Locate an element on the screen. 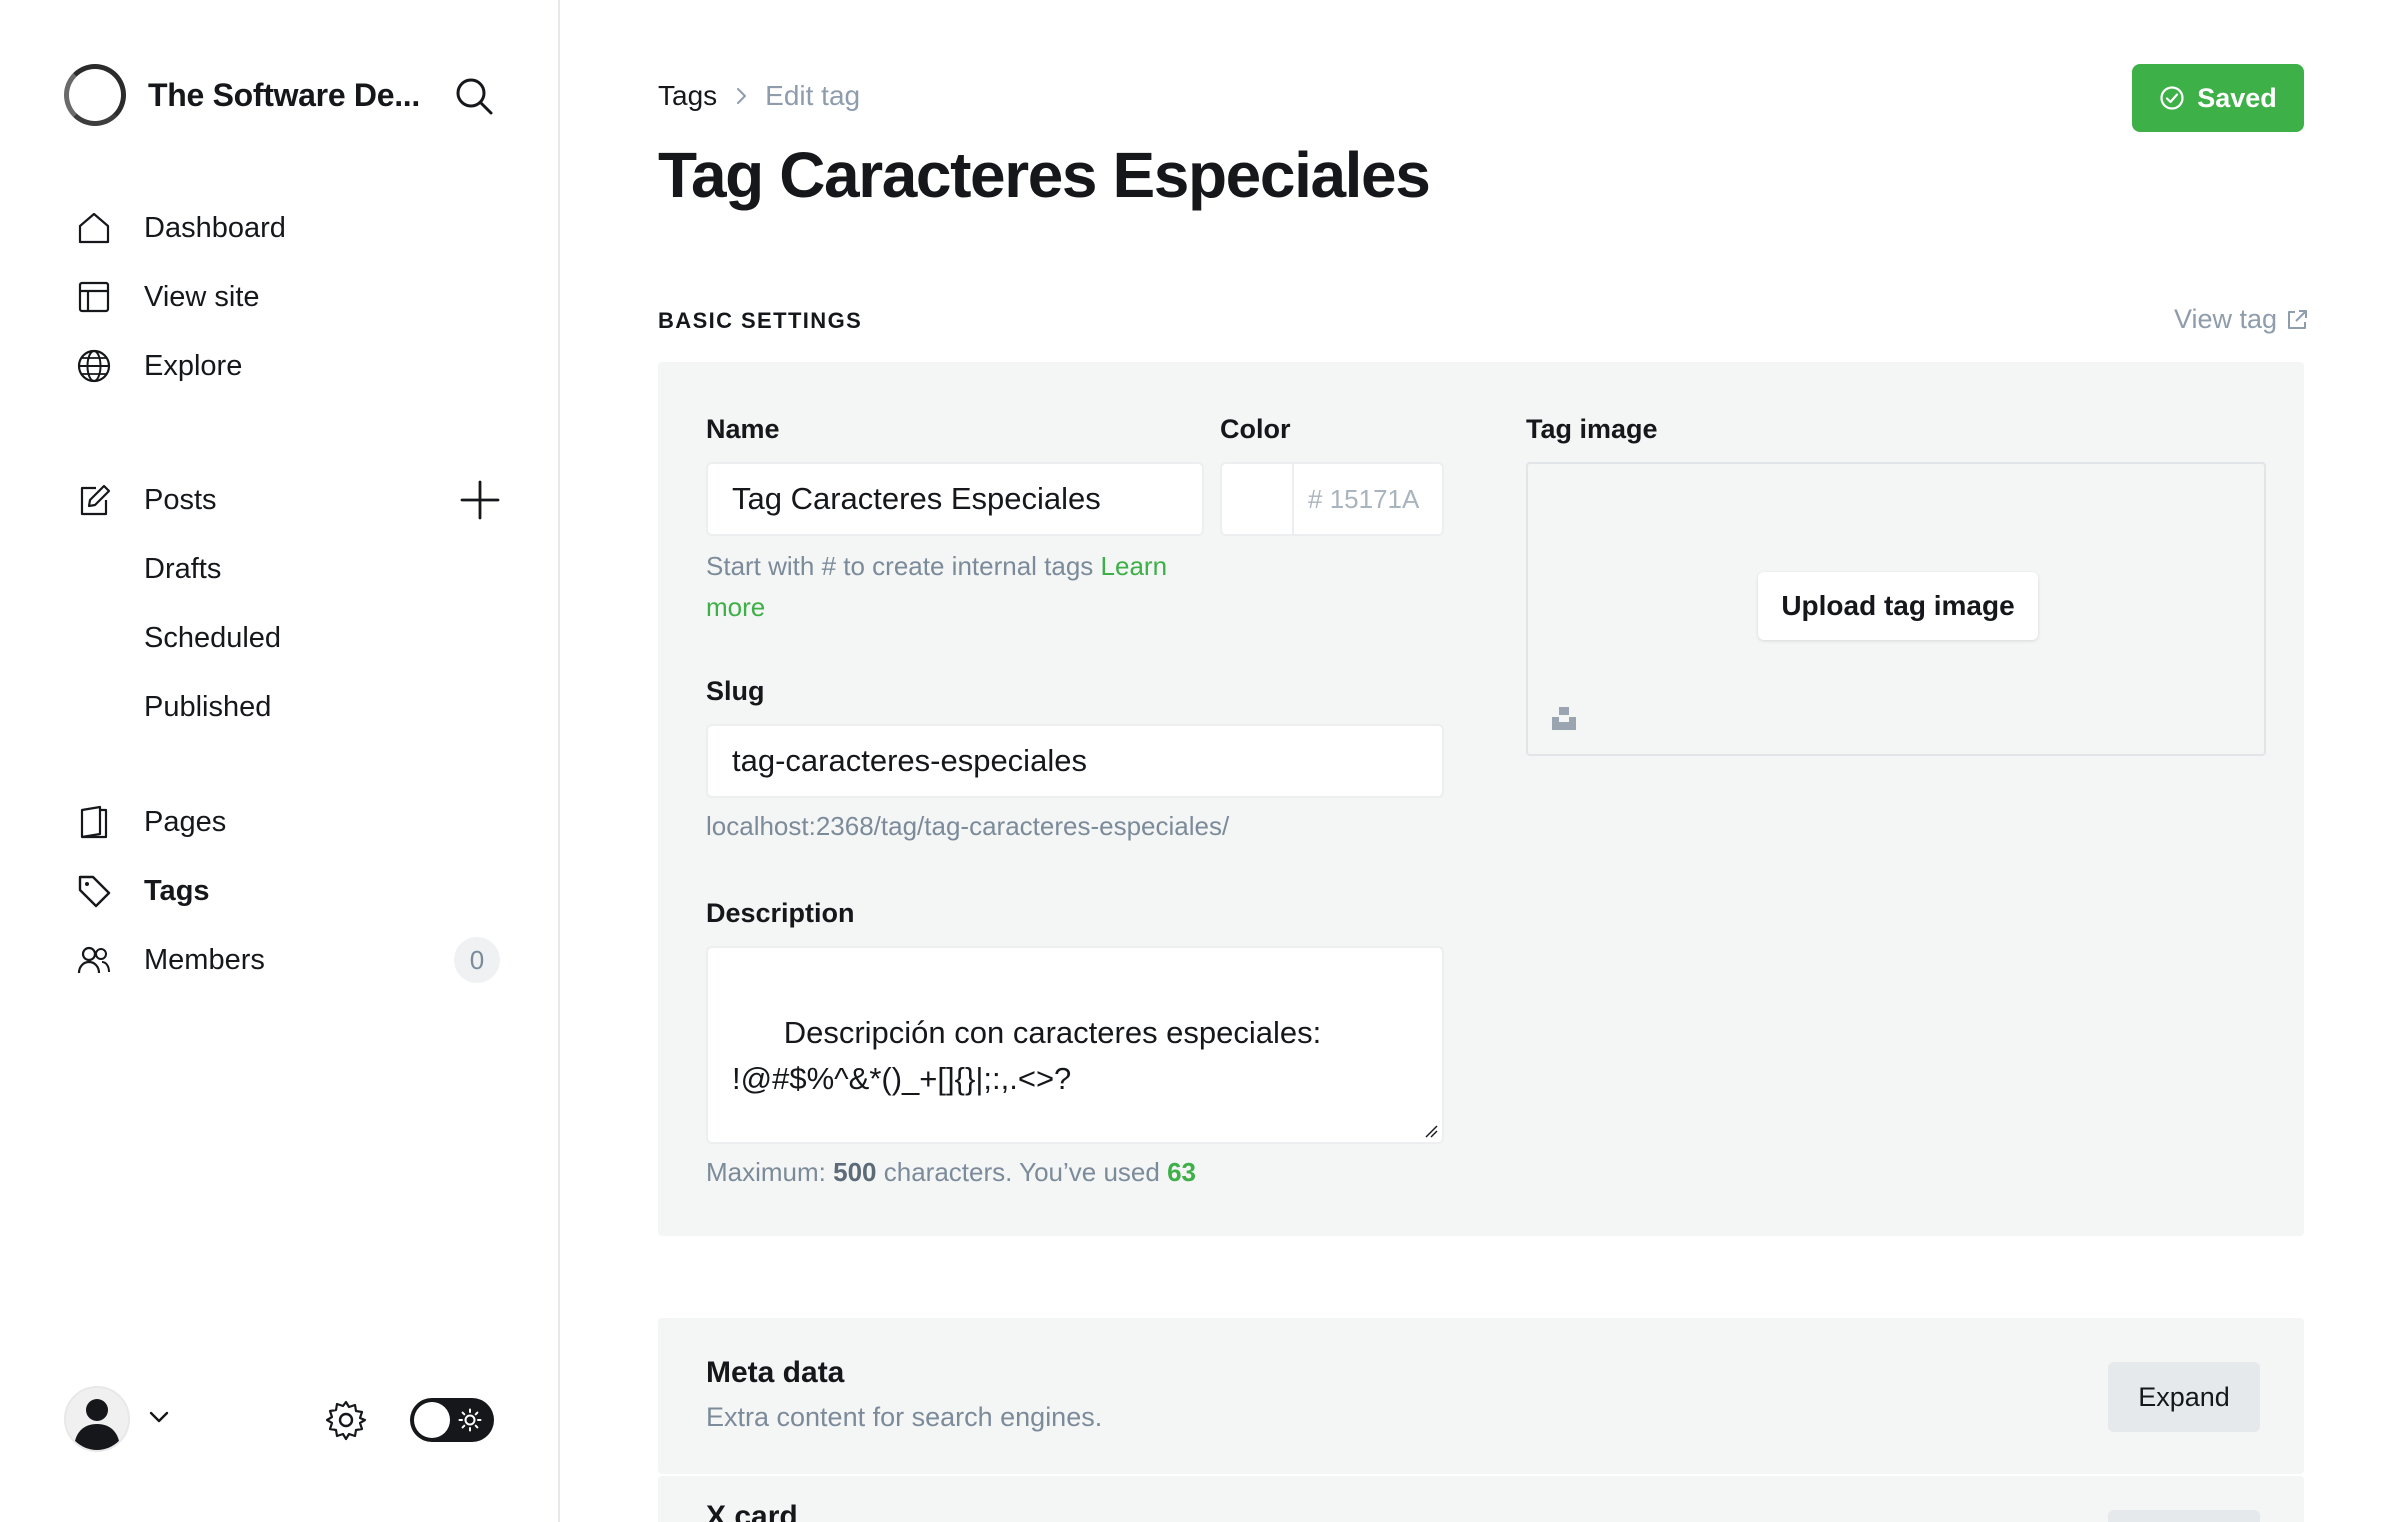 The image size is (2400, 1522). meta-data-title: Meta data is located at coordinates (775, 1372).